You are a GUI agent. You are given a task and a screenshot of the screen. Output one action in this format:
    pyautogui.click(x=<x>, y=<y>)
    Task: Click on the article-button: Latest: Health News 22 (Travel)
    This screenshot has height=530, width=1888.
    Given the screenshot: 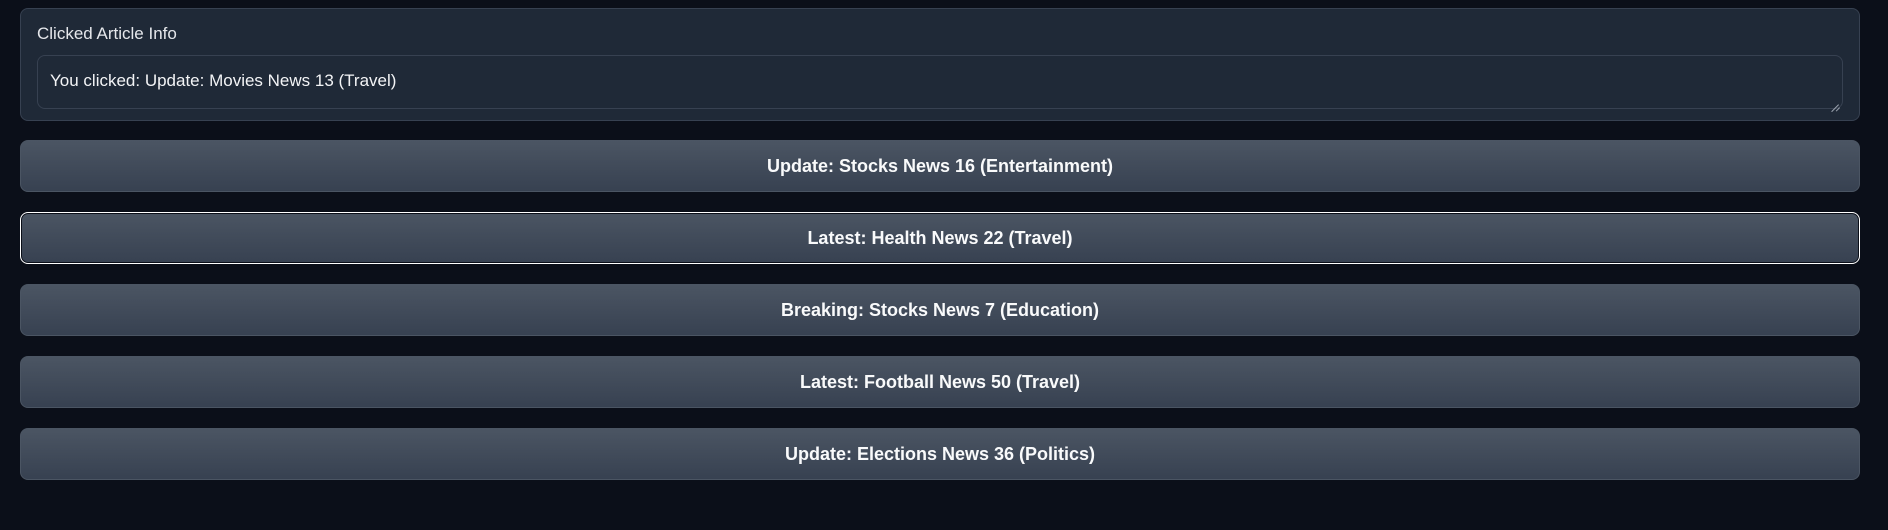 What is the action you would take?
    pyautogui.click(x=940, y=238)
    